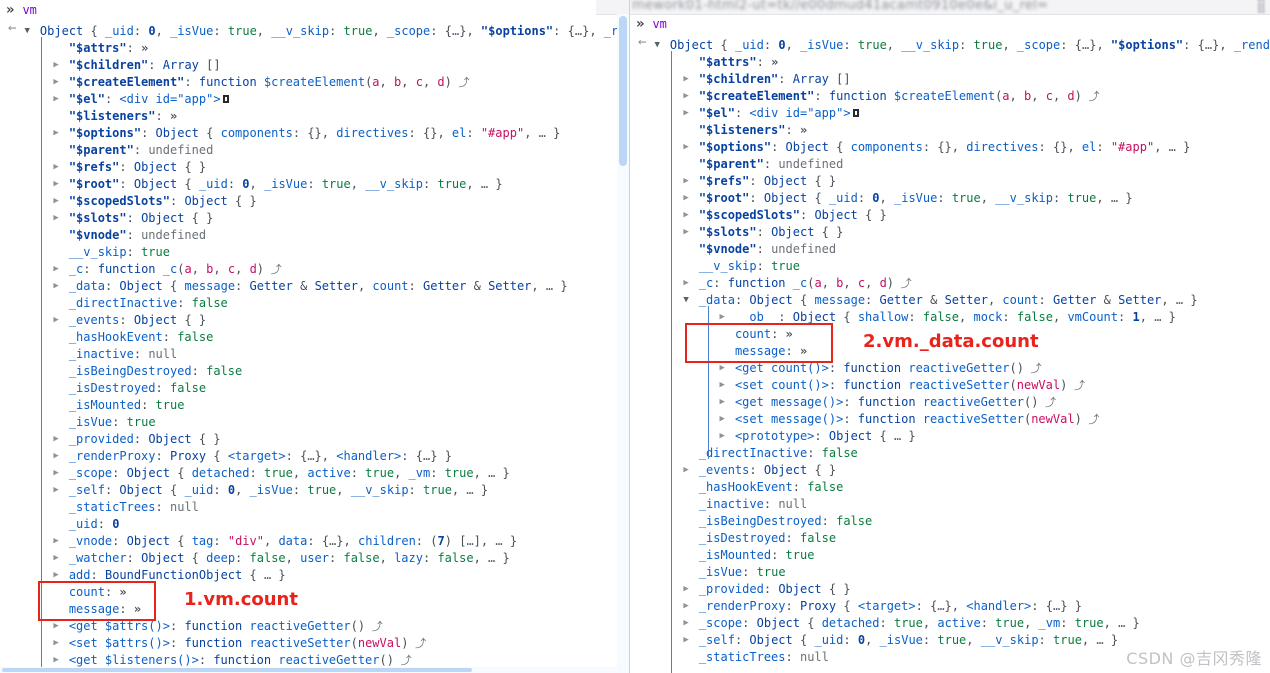  I want to click on console-input-text: vm, so click(29, 10).